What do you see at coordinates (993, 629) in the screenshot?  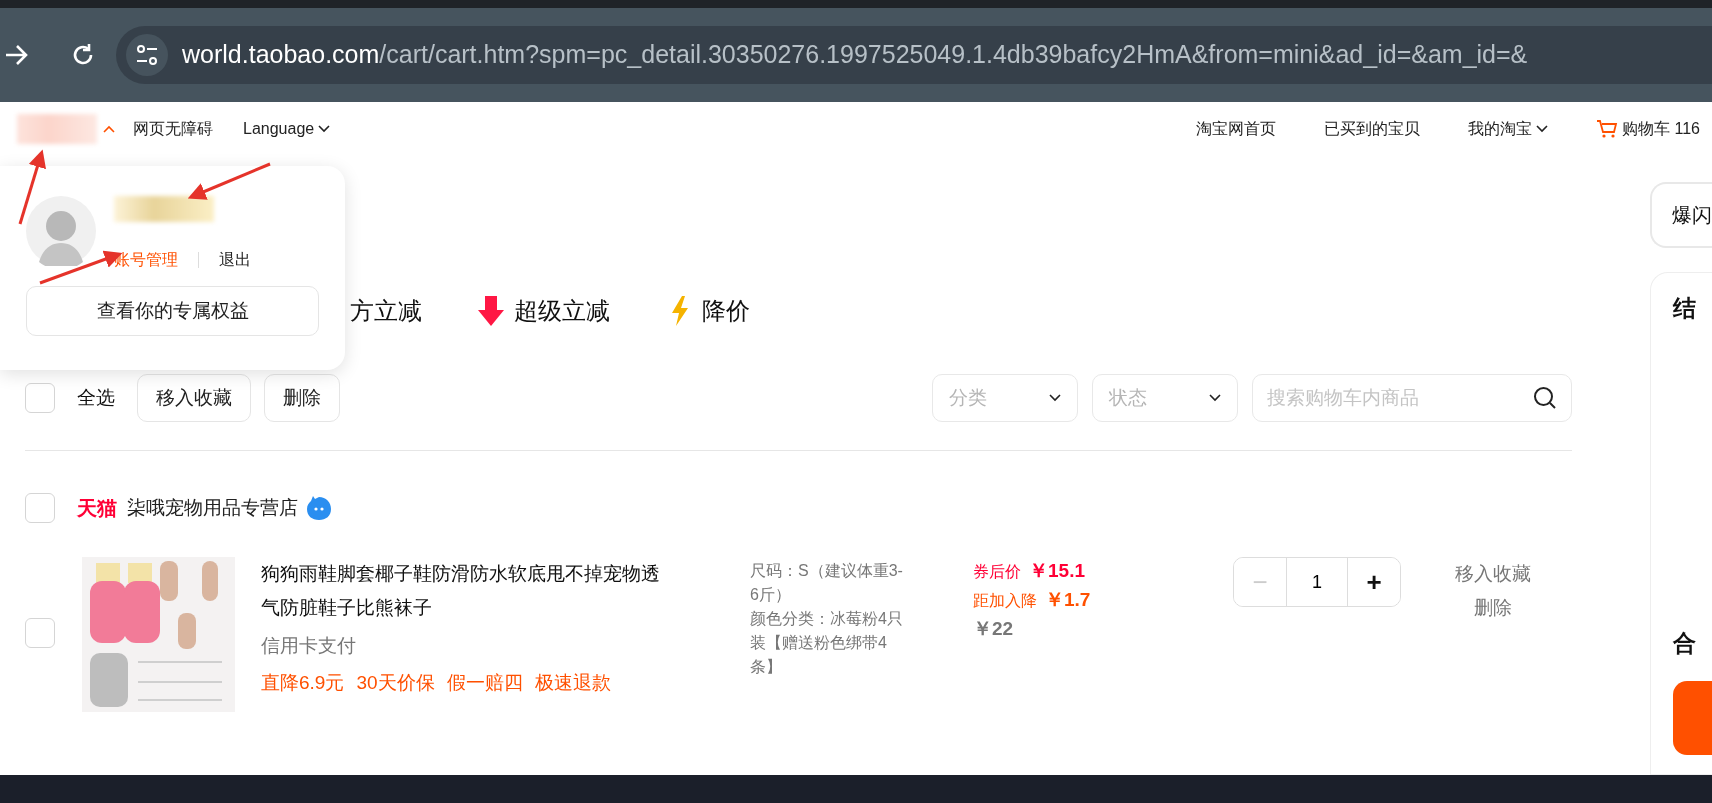 I see `price-value: ￥22` at bounding box center [993, 629].